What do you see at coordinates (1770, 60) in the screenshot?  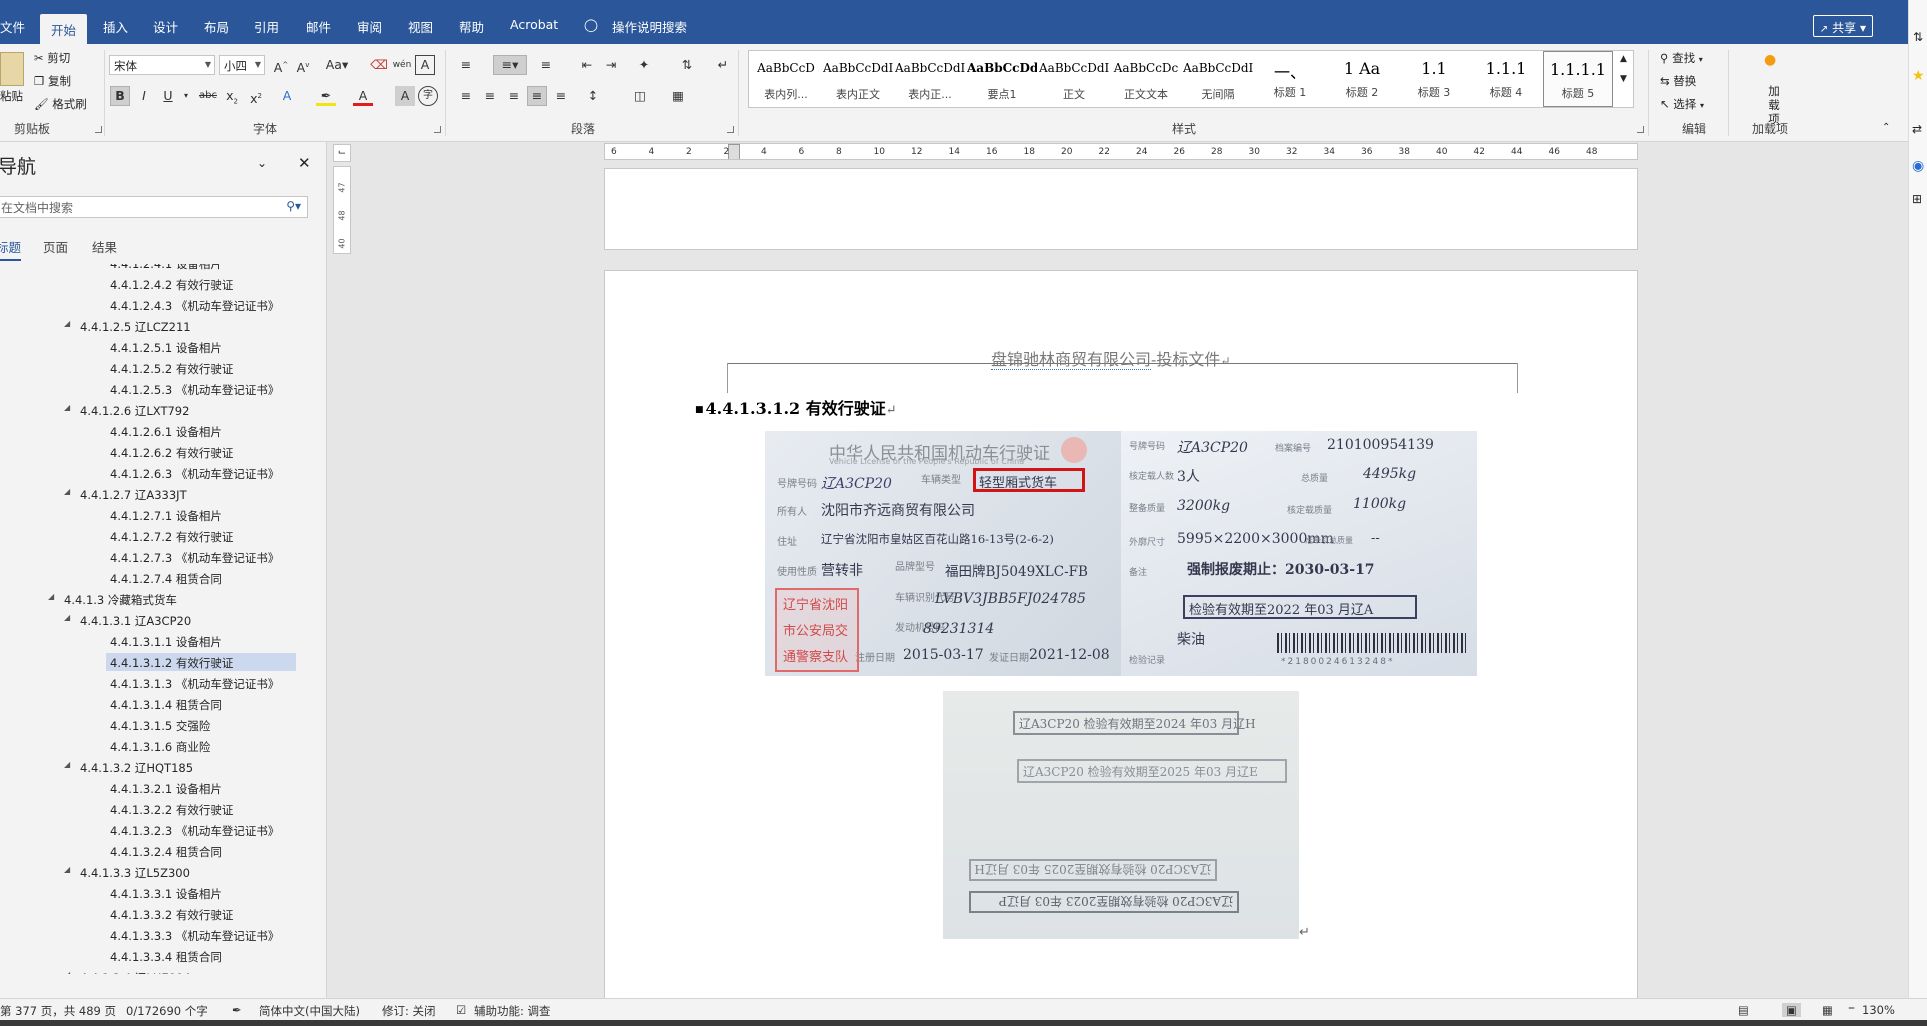 I see `addins-icon: ●` at bounding box center [1770, 60].